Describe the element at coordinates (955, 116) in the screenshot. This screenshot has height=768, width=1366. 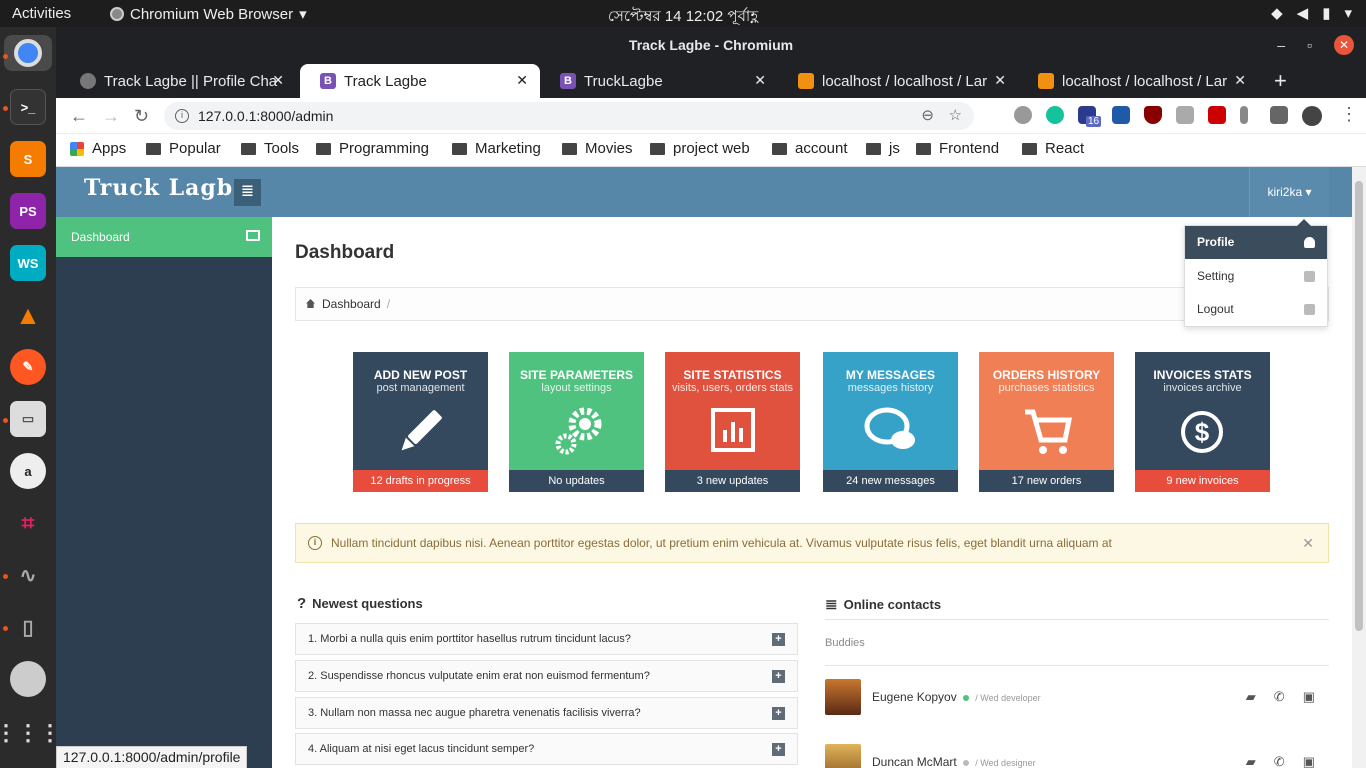
I see `bookmark-star-icon: ☆` at that location.